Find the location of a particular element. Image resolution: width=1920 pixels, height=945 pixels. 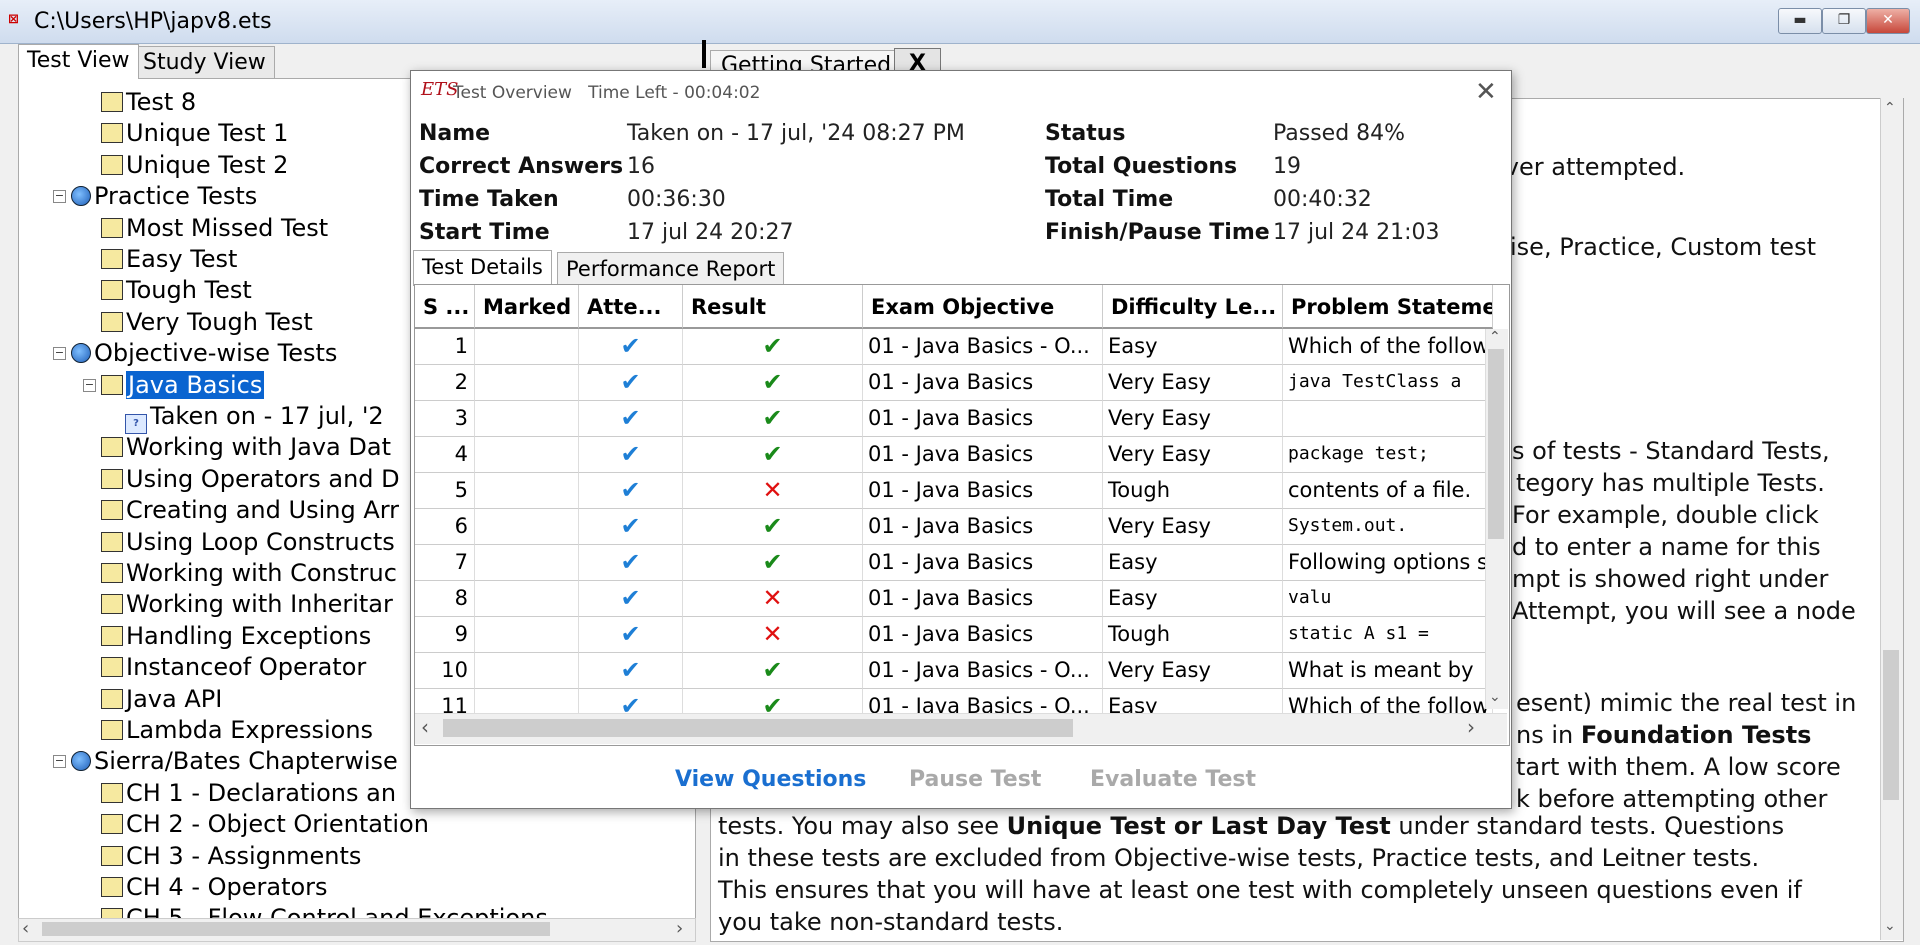

tree-item: Unique Test 2 is located at coordinates (194, 165).